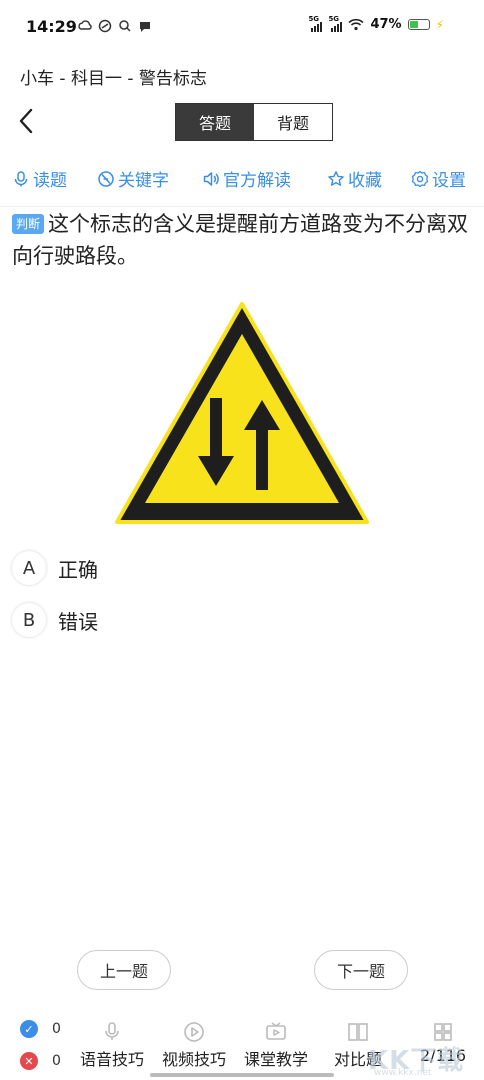  What do you see at coordinates (211, 178) in the screenshot?
I see `speaker-icon` at bounding box center [211, 178].